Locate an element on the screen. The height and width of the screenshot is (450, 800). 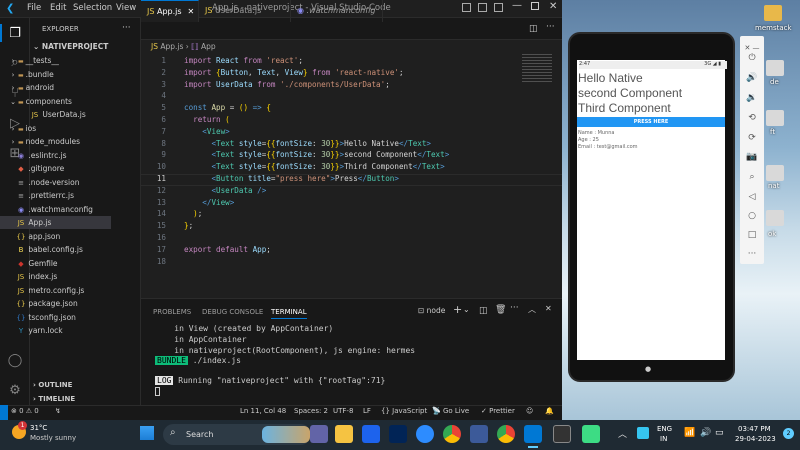
powershell-icon is located at coordinates (398, 434).